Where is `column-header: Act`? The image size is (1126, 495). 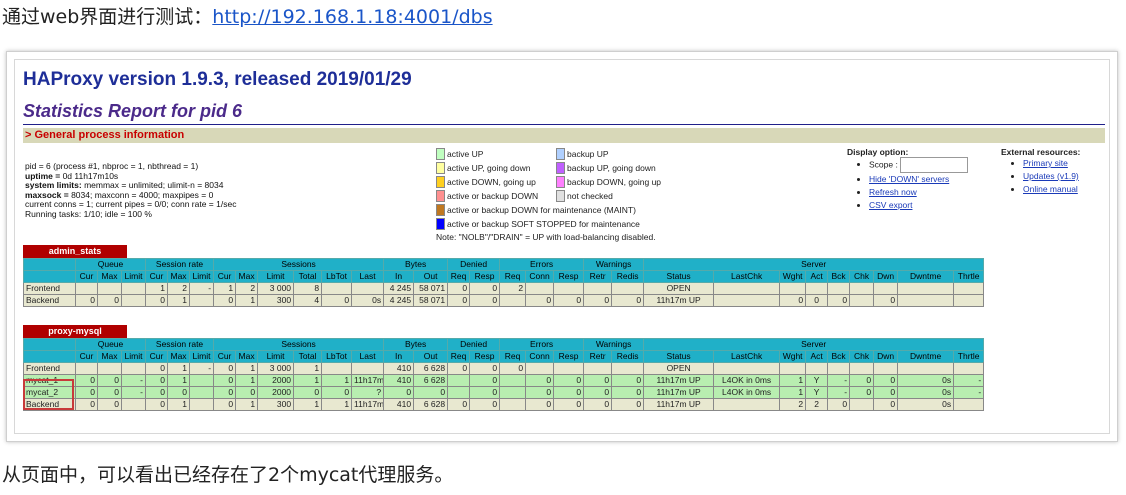
column-header: Act is located at coordinates (817, 276).